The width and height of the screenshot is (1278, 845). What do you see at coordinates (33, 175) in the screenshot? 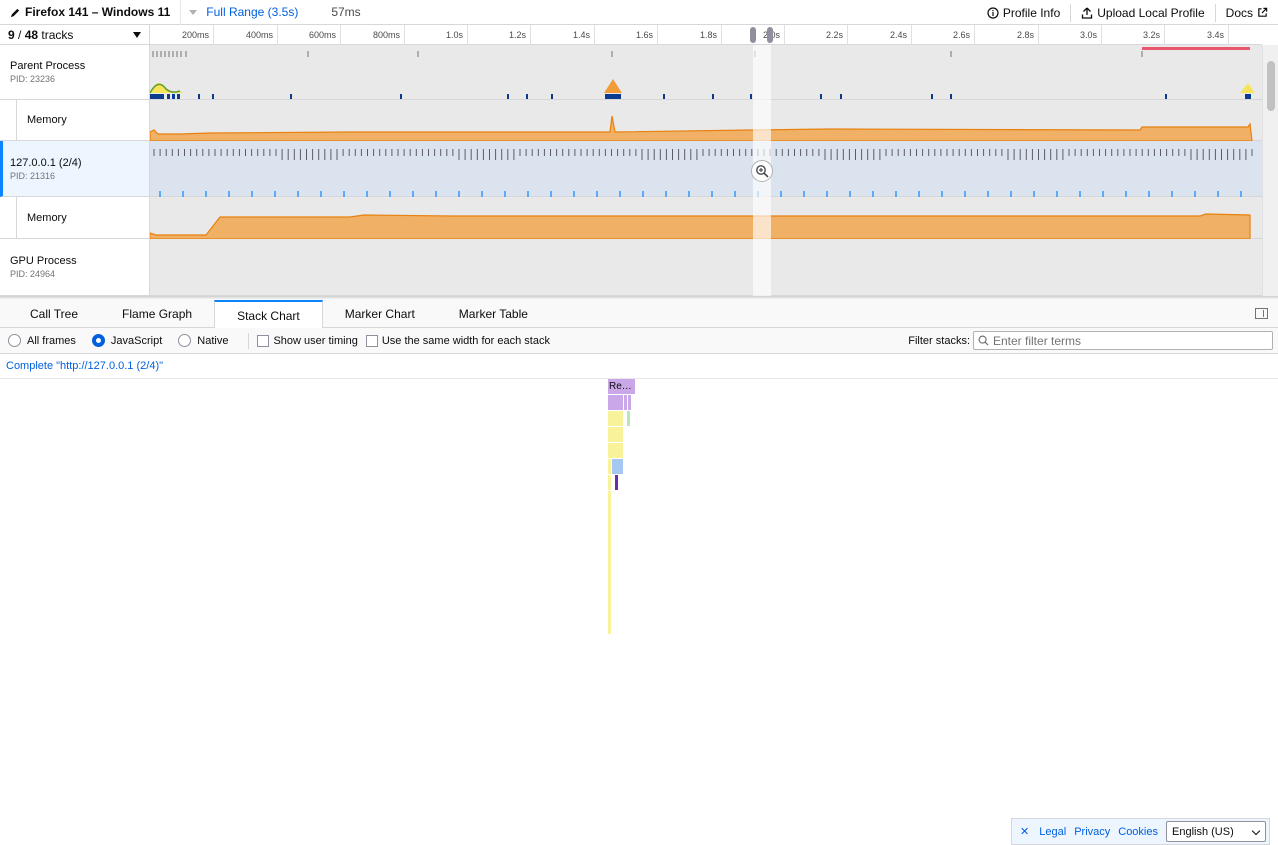
I see `track-pid: PID: 21316` at bounding box center [33, 175].